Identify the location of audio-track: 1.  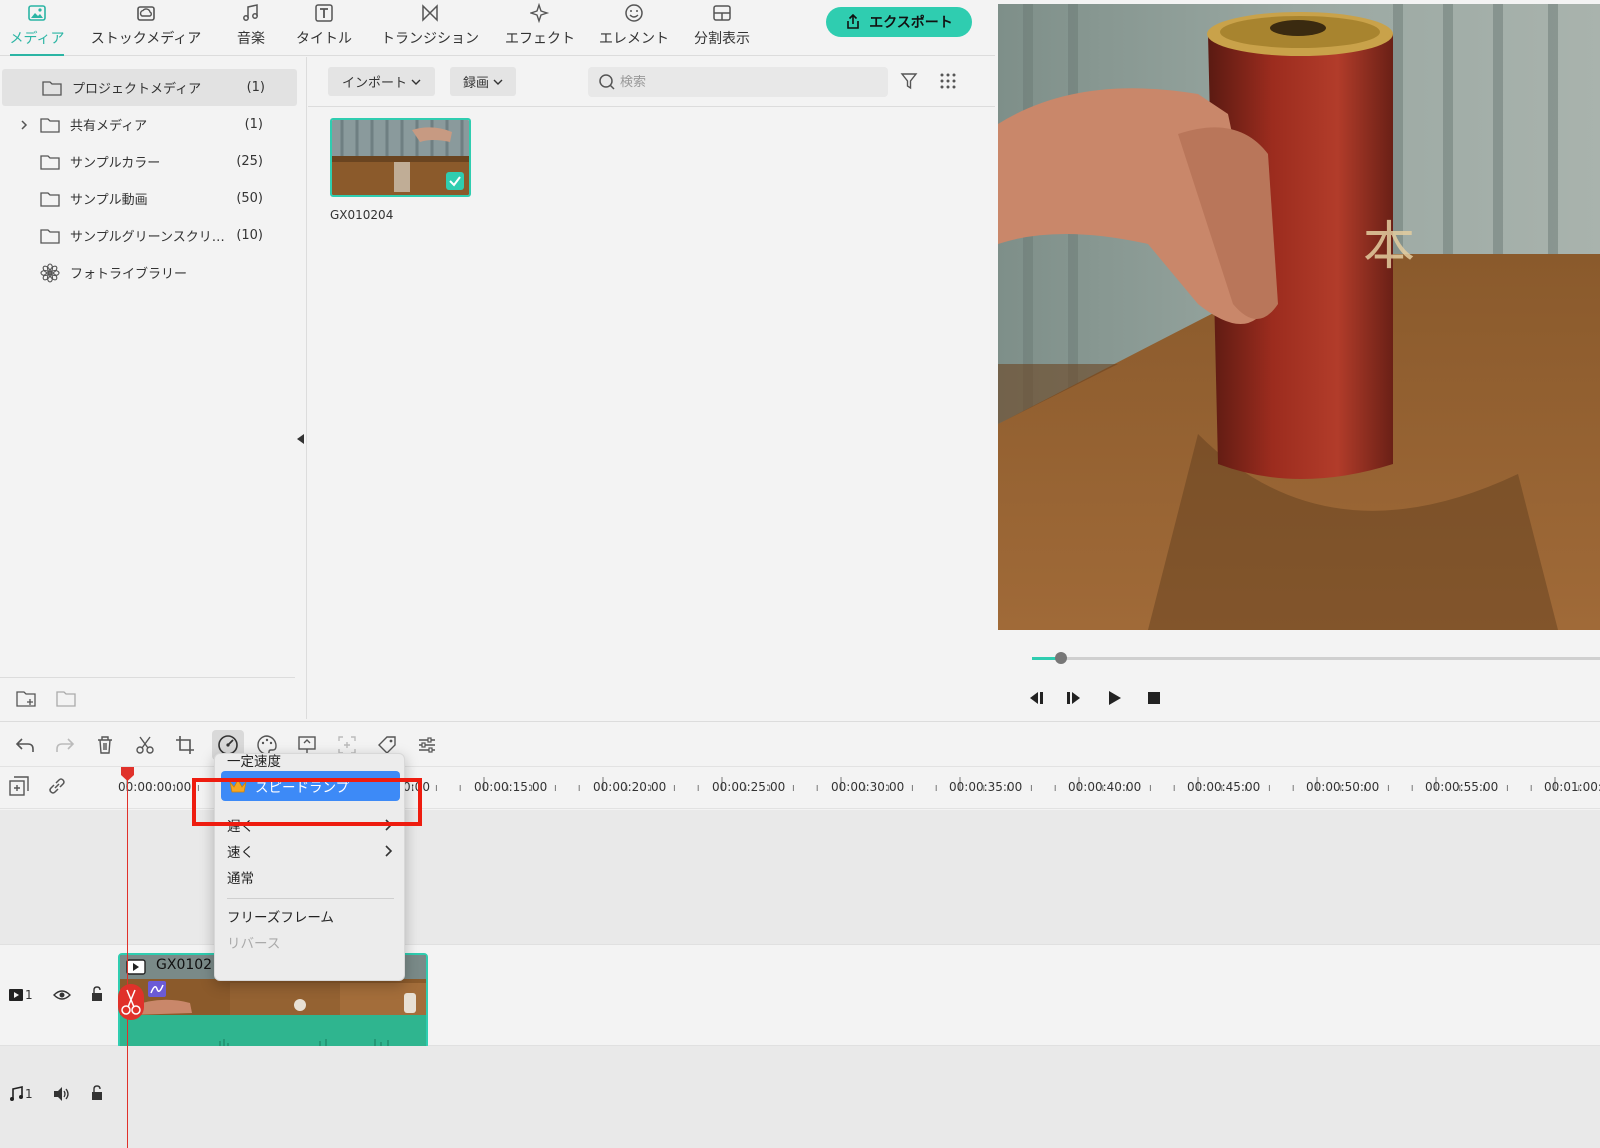
(800, 1097).